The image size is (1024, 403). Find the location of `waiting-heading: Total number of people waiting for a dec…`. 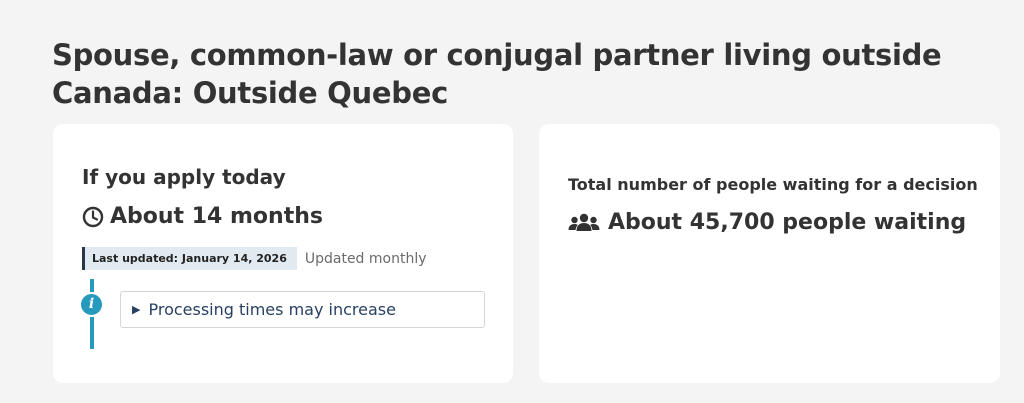

waiting-heading: Total number of people waiting for a dec… is located at coordinates (773, 184).